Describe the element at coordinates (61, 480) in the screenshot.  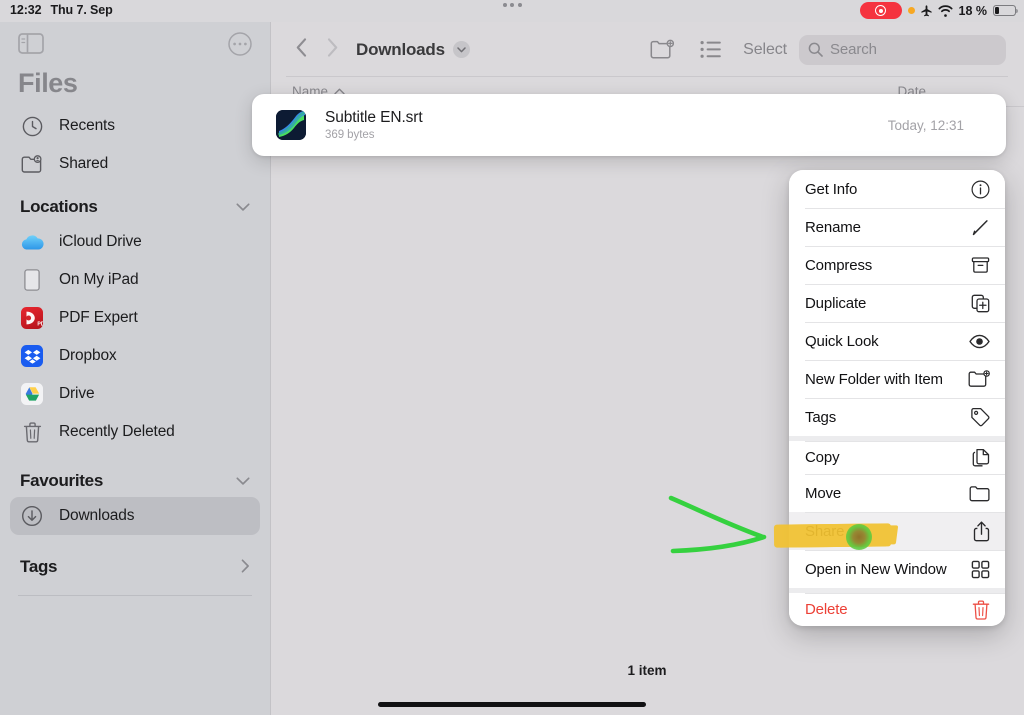
I see `section-title: Favourites` at that location.